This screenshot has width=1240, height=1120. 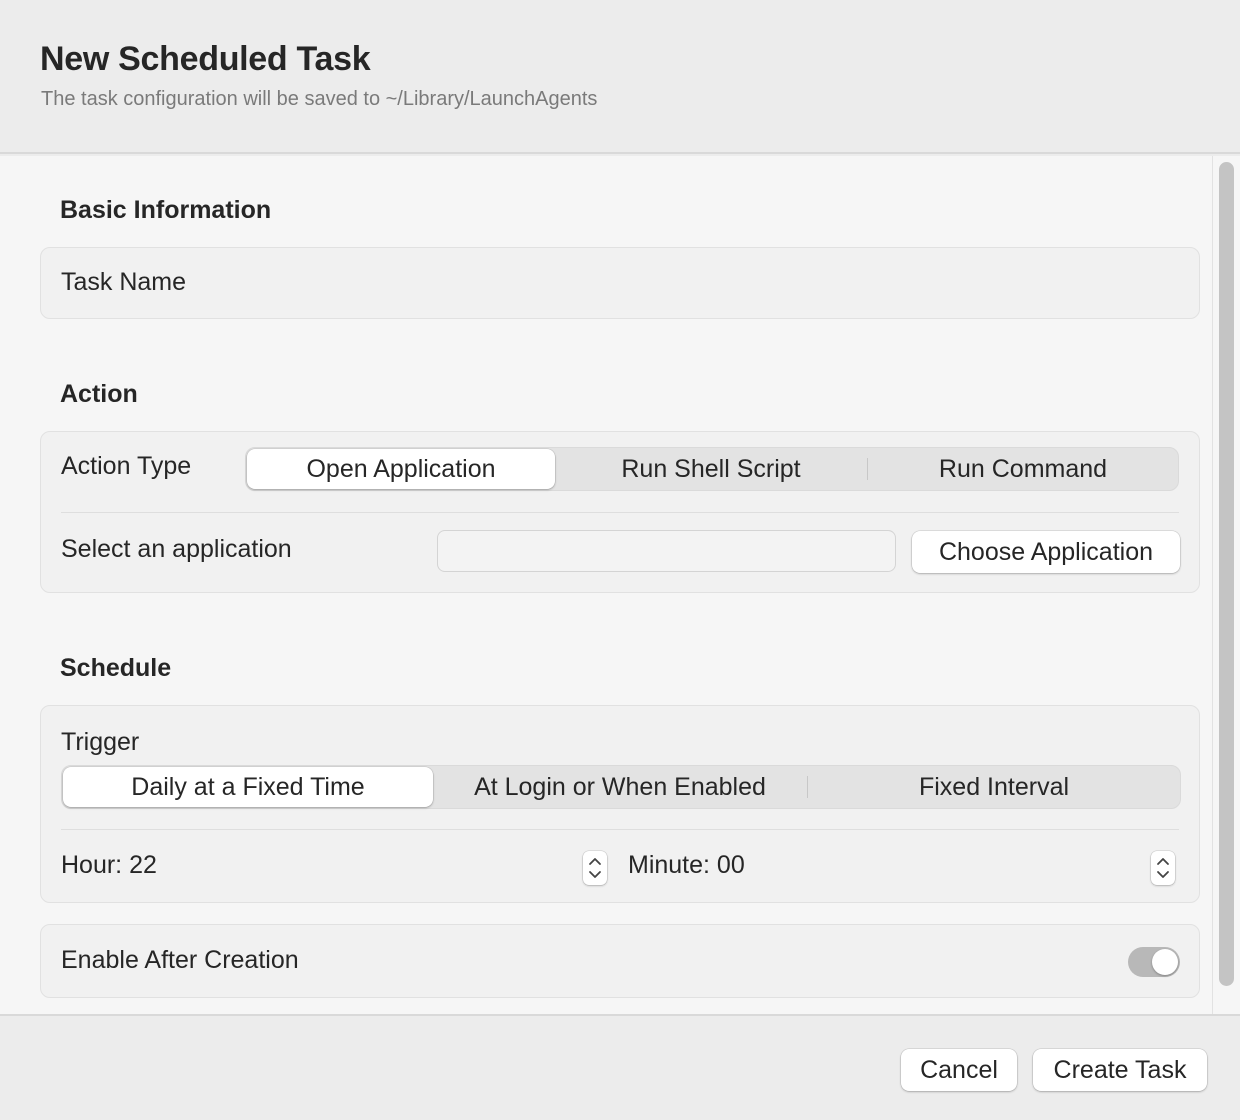 What do you see at coordinates (166, 210) in the screenshot?
I see `section-title-basic-information: Basic Information` at bounding box center [166, 210].